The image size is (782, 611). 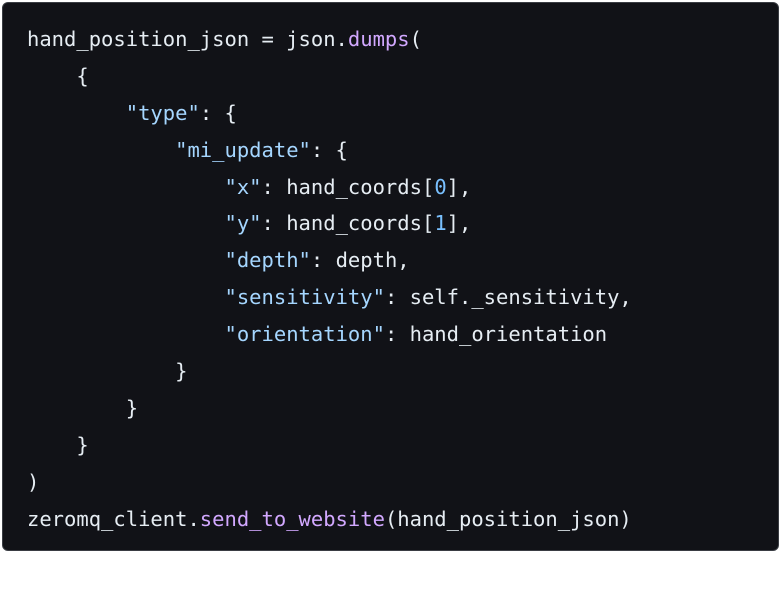 What do you see at coordinates (329, 408) in the screenshot?
I see `code-line-11: }` at bounding box center [329, 408].